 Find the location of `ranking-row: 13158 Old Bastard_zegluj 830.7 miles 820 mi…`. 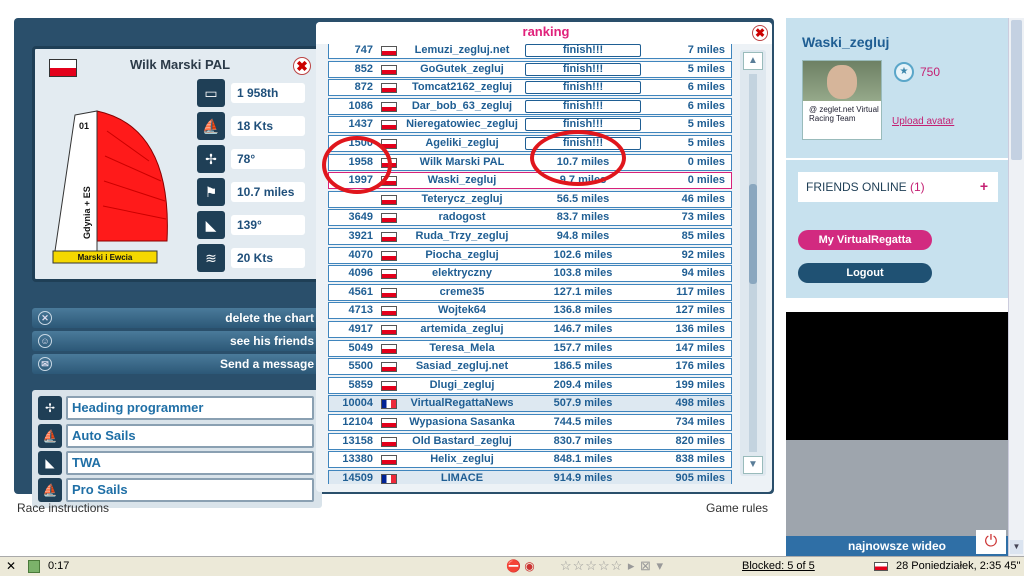

ranking-row: 13158 Old Bastard_zegluj 830.7 miles 820 mi… is located at coordinates (530, 441).